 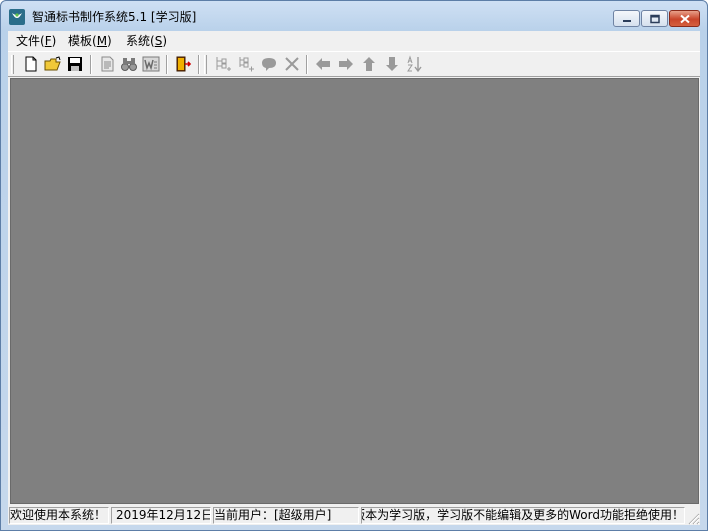 I want to click on close-button, so click(x=684, y=18).